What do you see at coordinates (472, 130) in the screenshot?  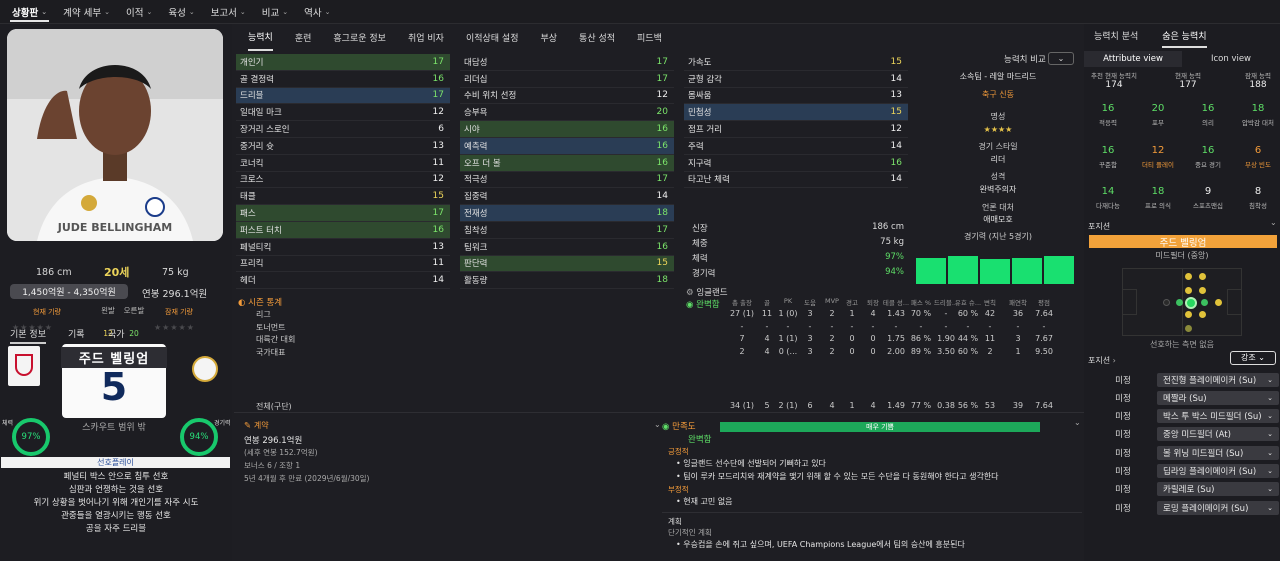 I see `attribute-name: 시야` at bounding box center [472, 130].